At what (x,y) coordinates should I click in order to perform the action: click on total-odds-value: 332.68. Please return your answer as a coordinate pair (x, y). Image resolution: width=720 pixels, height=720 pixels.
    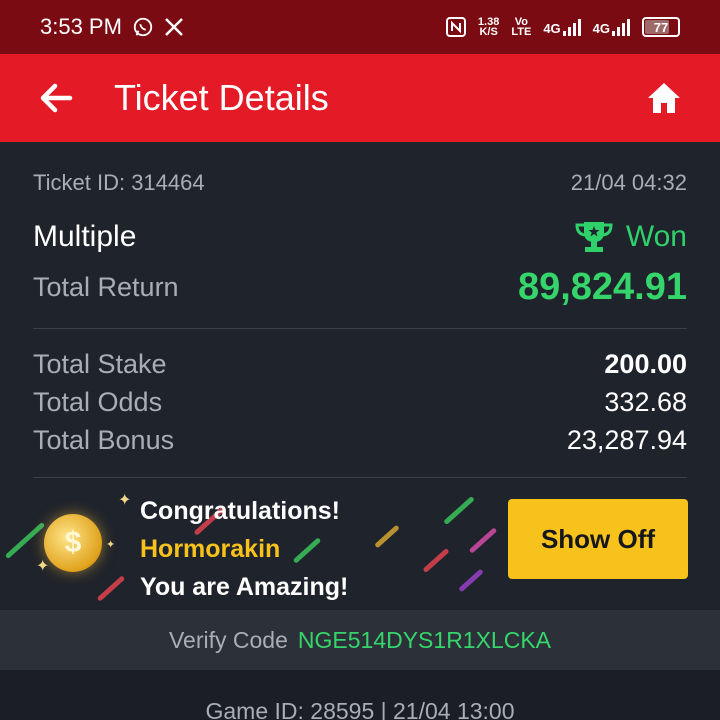
    Looking at the image, I should click on (645, 402).